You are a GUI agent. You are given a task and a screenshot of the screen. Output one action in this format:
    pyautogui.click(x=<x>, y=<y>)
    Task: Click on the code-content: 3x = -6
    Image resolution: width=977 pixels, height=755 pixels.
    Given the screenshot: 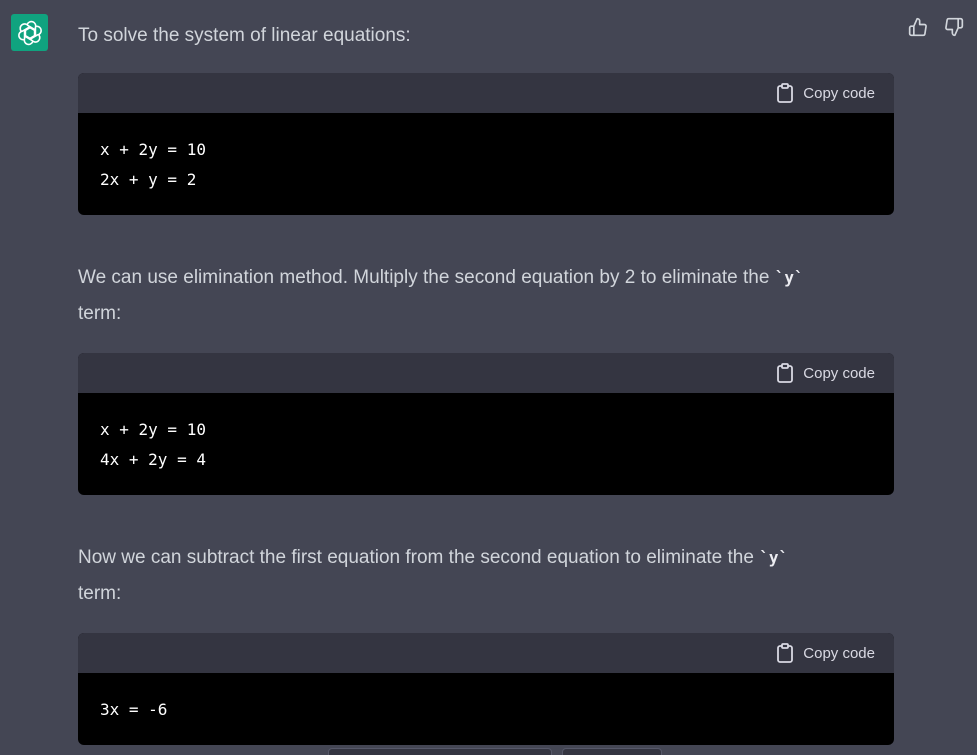 What is the action you would take?
    pyautogui.click(x=134, y=709)
    